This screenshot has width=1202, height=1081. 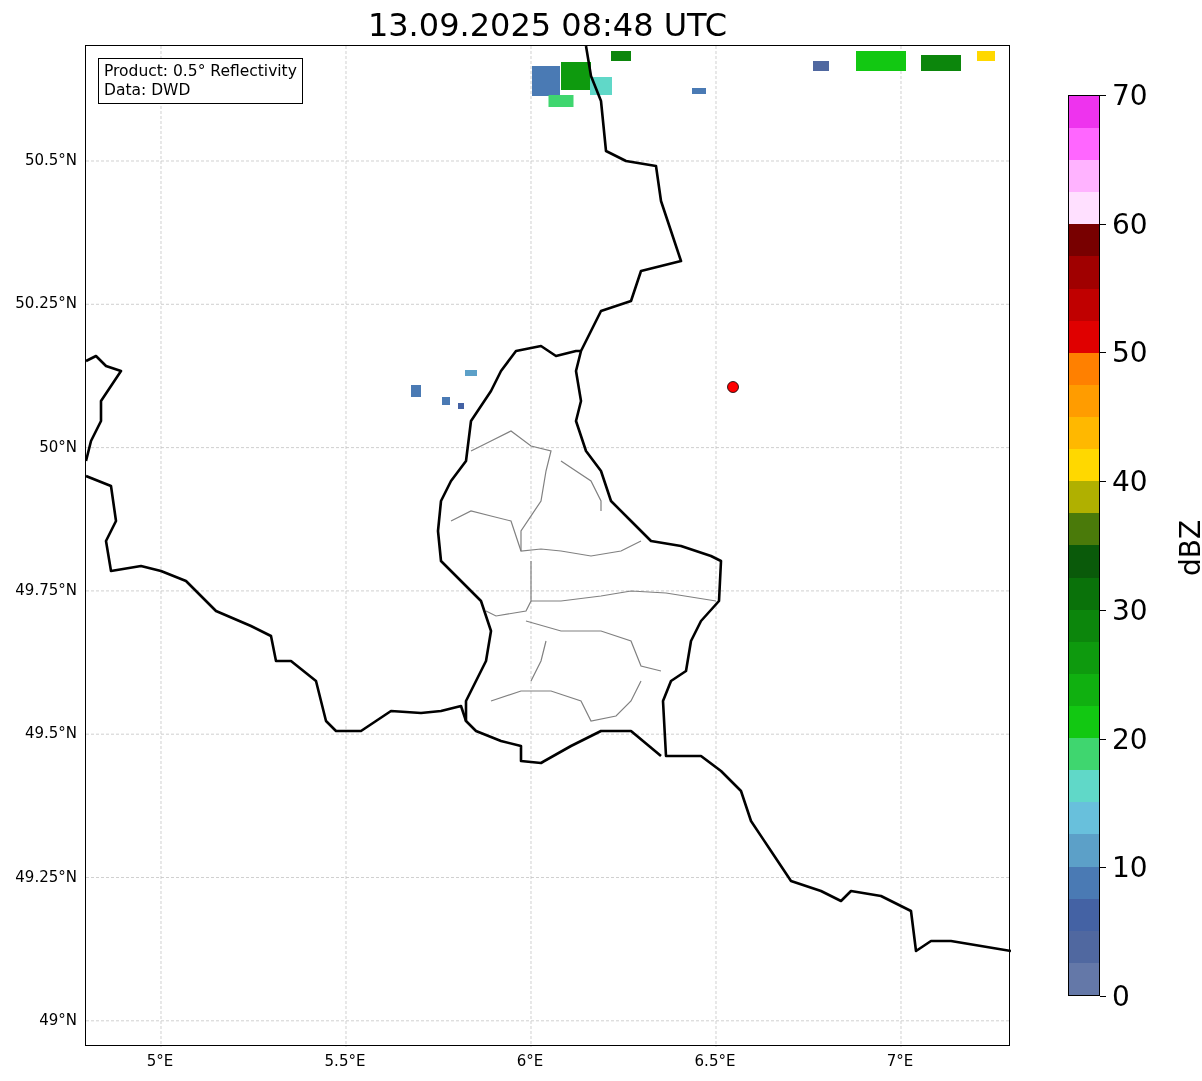 What do you see at coordinates (1130, 352) in the screenshot?
I see `colorbar-tick-label: 50` at bounding box center [1130, 352].